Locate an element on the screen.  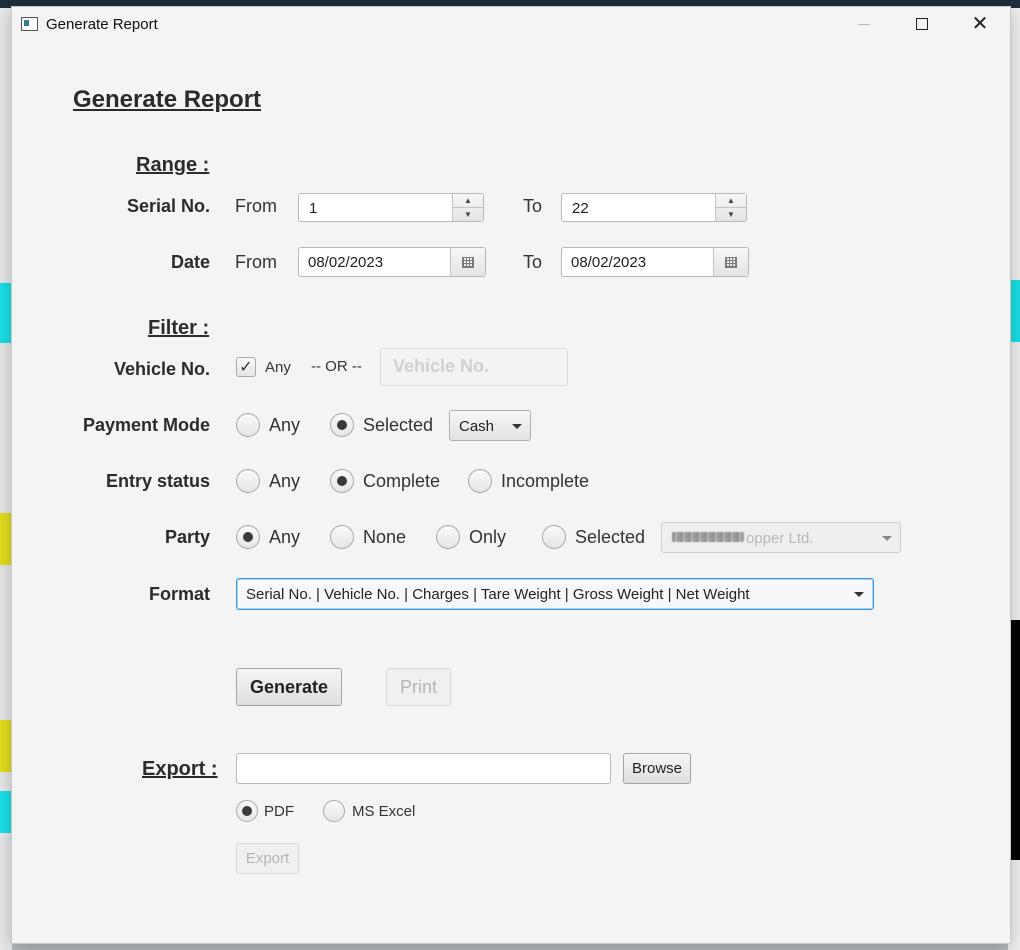
party-none-label: None is located at coordinates (385, 537).